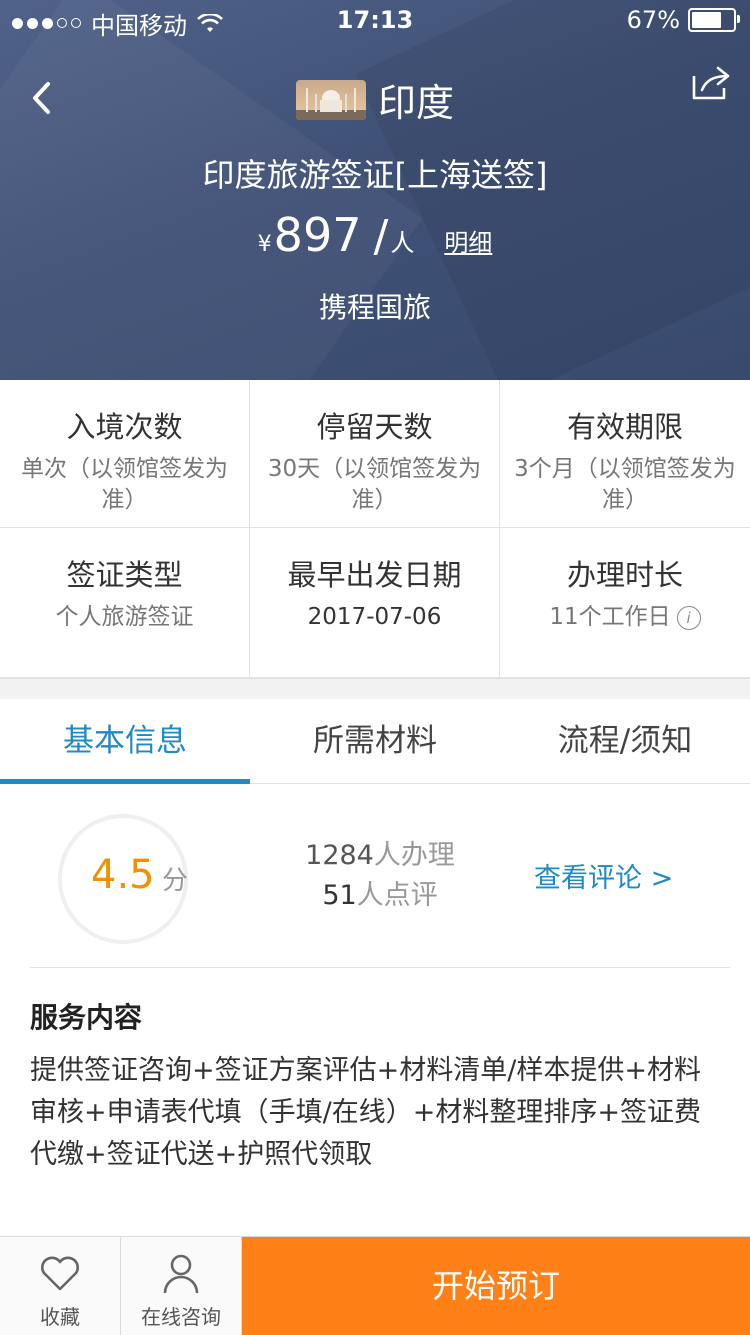 This screenshot has height=1335, width=750. What do you see at coordinates (317, 235) in the screenshot?
I see `price-value: 897` at bounding box center [317, 235].